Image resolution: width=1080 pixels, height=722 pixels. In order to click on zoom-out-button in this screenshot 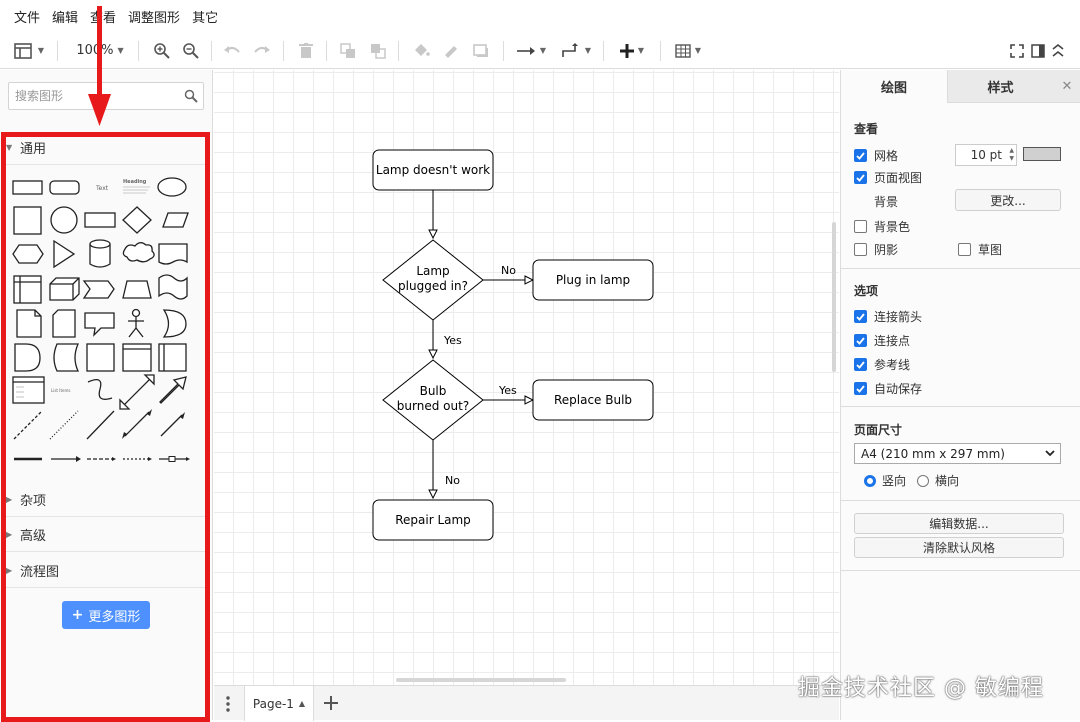, I will do `click(190, 50)`.